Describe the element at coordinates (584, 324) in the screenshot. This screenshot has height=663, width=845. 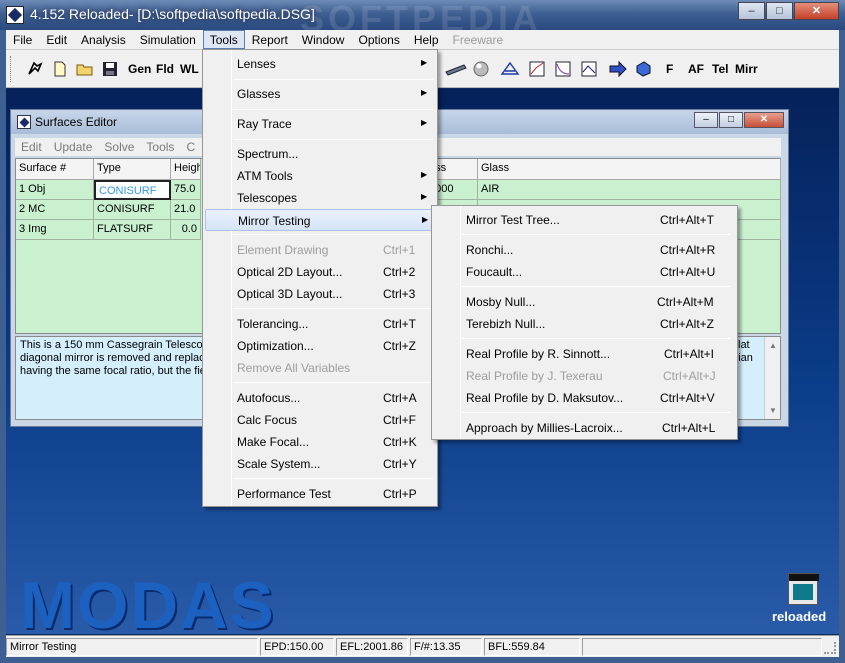
I see `menu-item-terebizh-null: Terebizh Null... Ctrl+Alt+Z` at that location.